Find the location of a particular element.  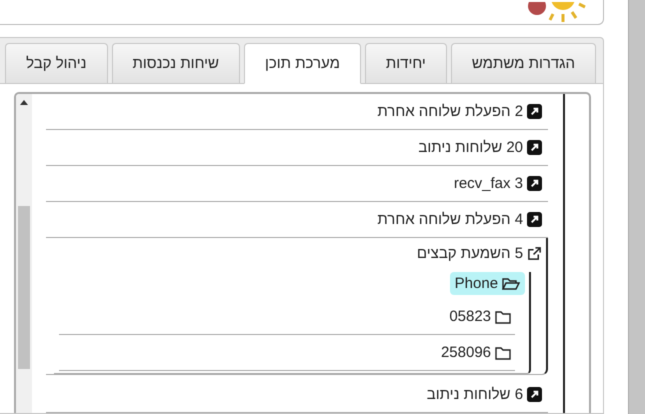

tree-item: recv_fax 3 is located at coordinates (297, 184).